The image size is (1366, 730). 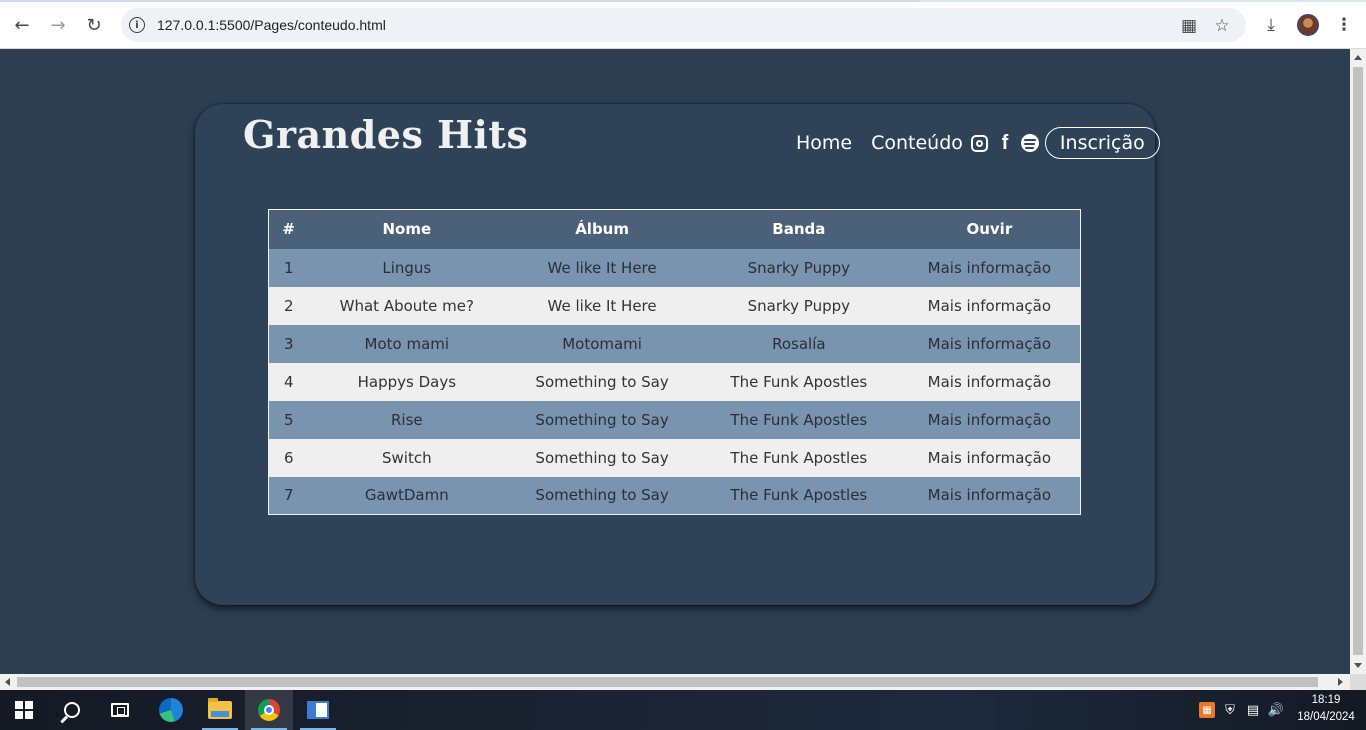 What do you see at coordinates (407, 381) in the screenshot?
I see `cell-nome: Happys Days` at bounding box center [407, 381].